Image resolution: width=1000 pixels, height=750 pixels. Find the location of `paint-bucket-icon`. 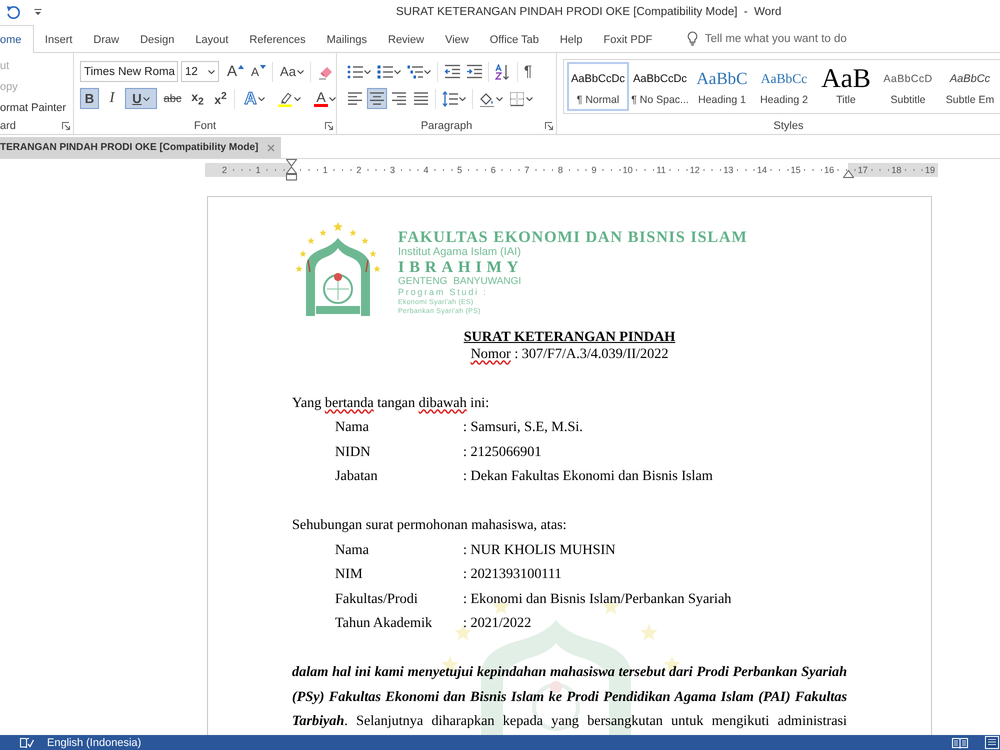

paint-bucket-icon is located at coordinates (487, 98).